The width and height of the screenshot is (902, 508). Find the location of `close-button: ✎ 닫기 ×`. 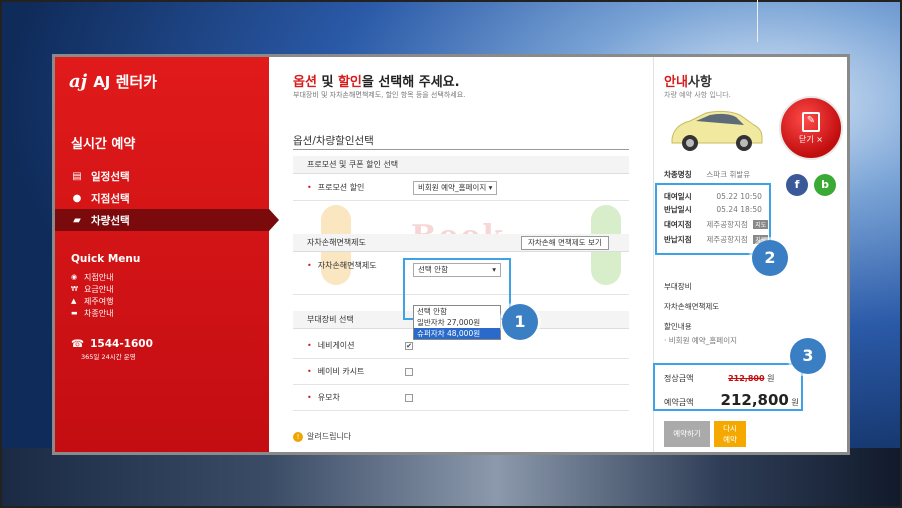

close-button: ✎ 닫기 × is located at coordinates (811, 128).